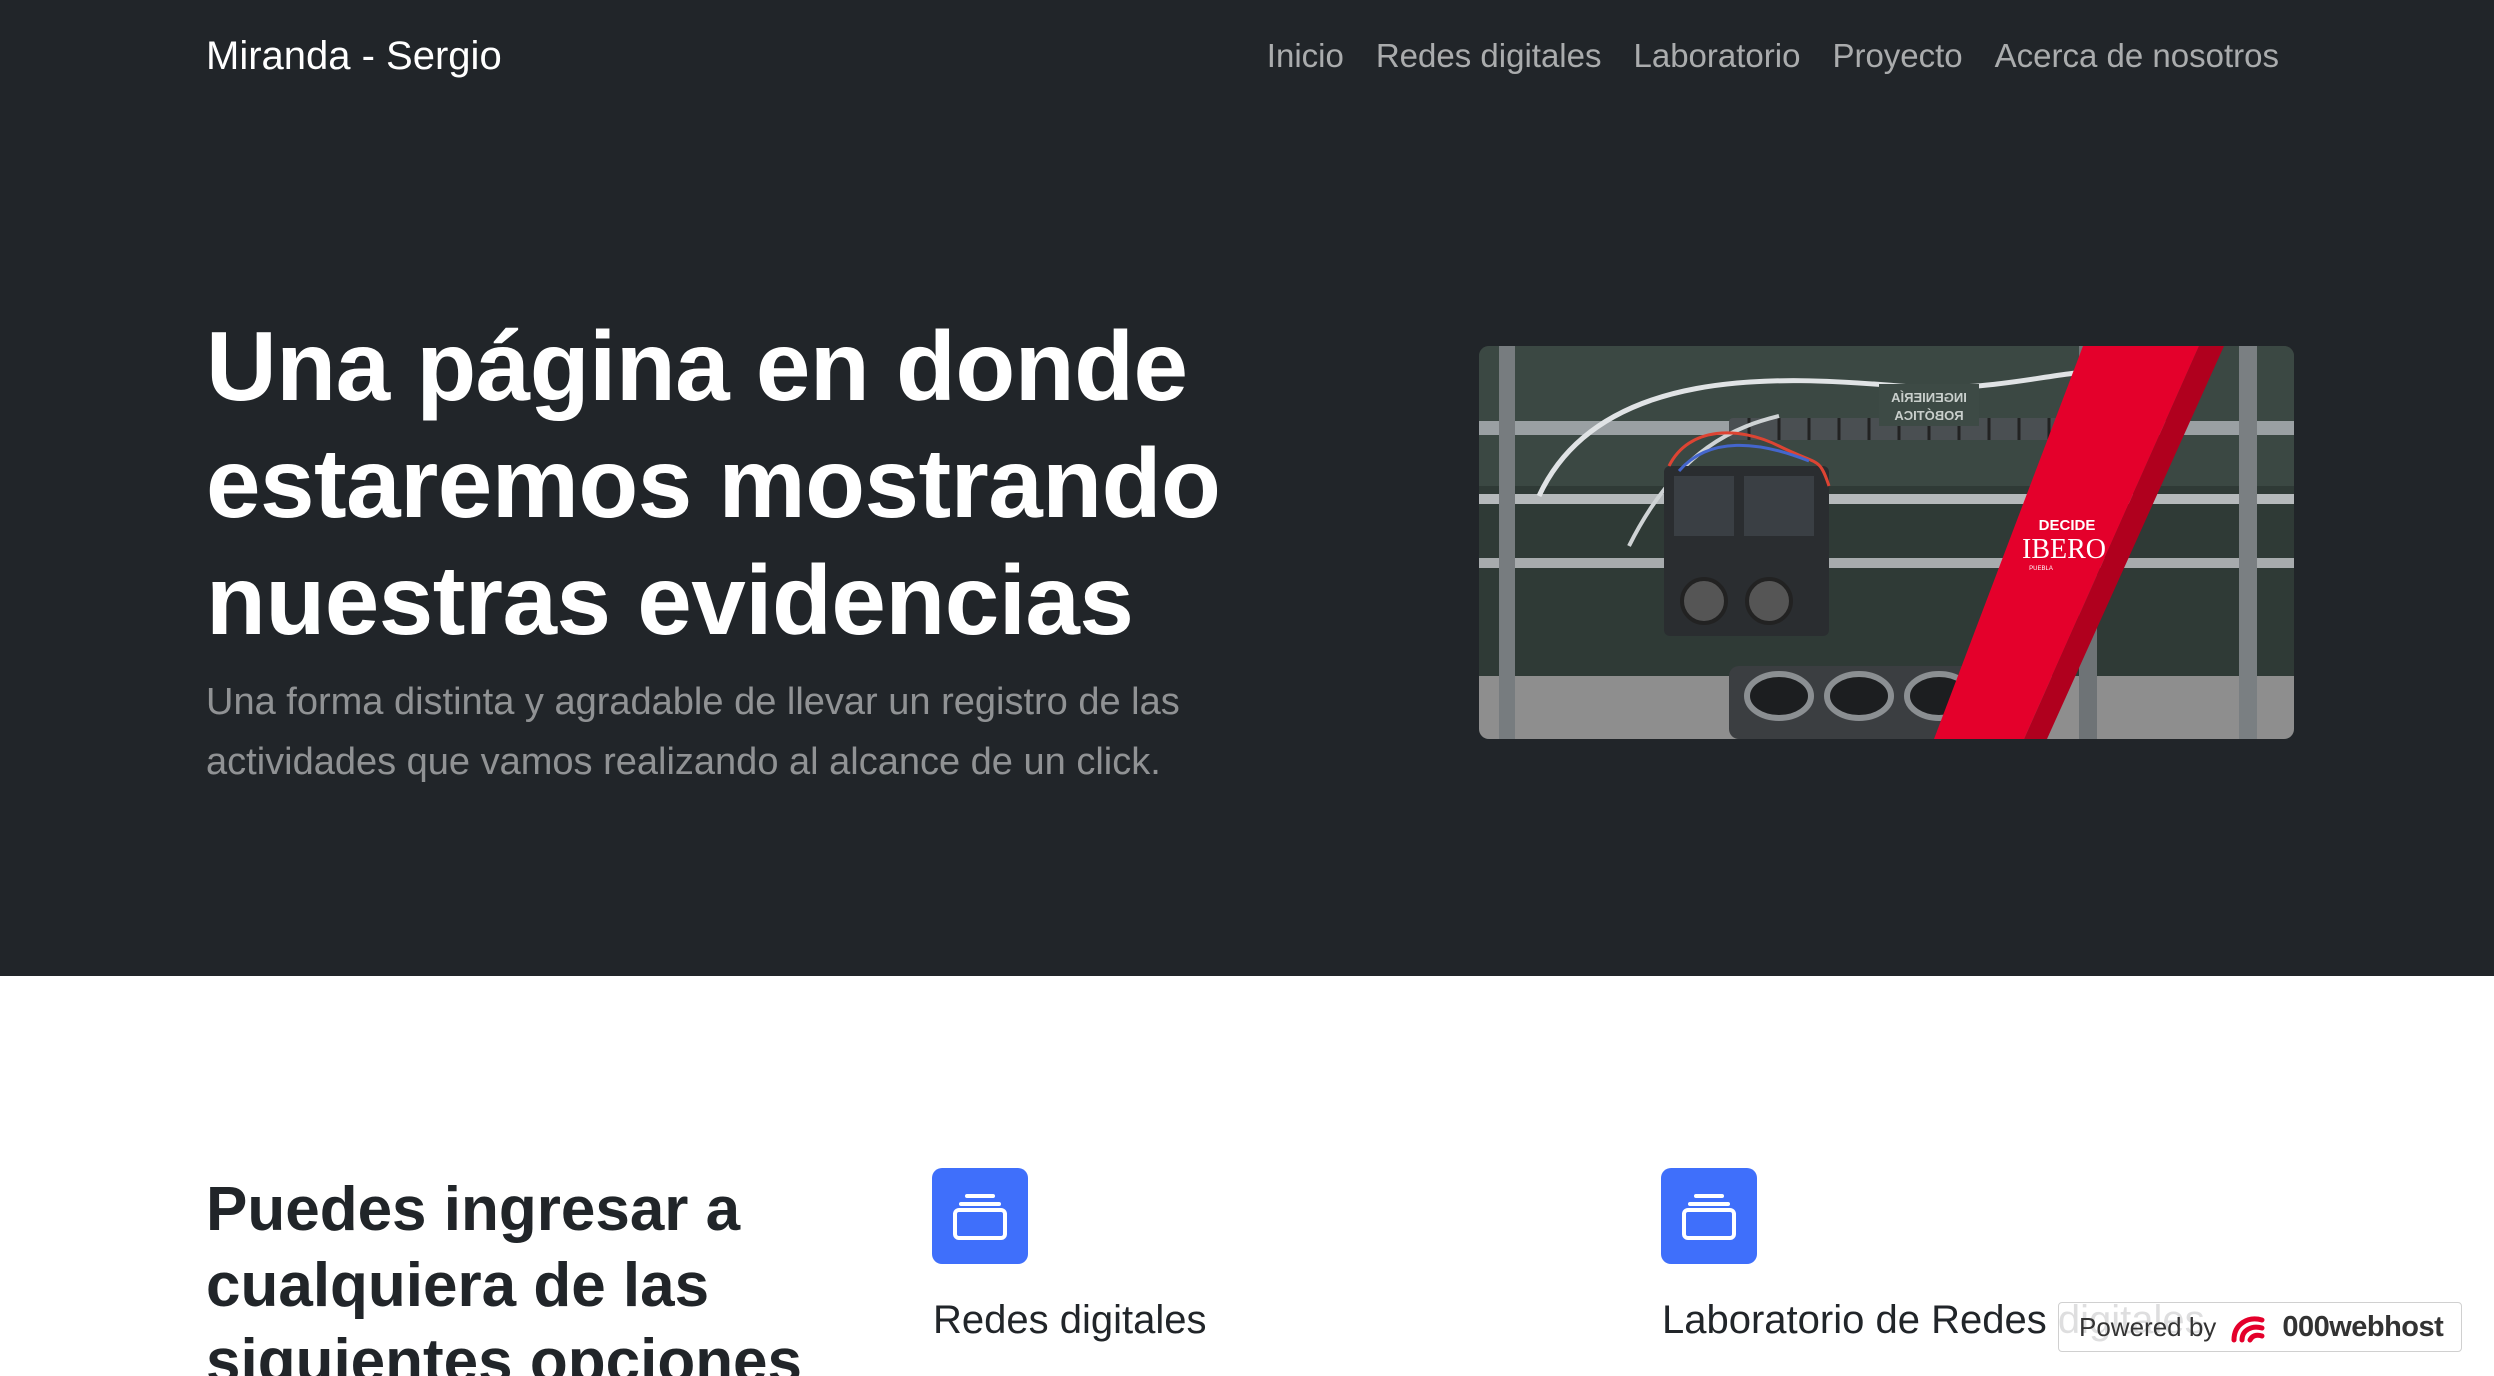 This screenshot has width=2494, height=1376. Describe the element at coordinates (1305, 55) in the screenshot. I see `nav-link-inicio: Inicio` at that location.